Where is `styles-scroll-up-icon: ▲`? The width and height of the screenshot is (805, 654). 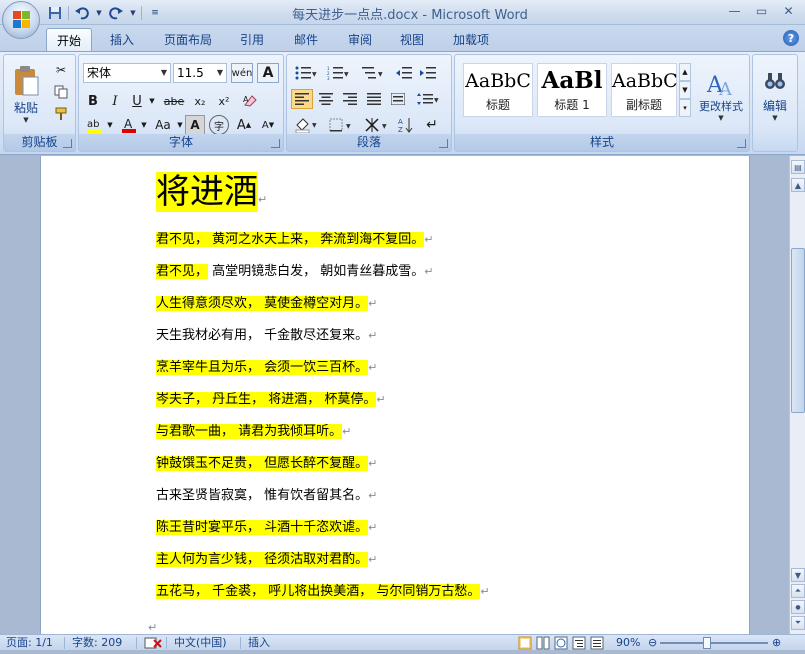 styles-scroll-up-icon: ▲ is located at coordinates (685, 72).